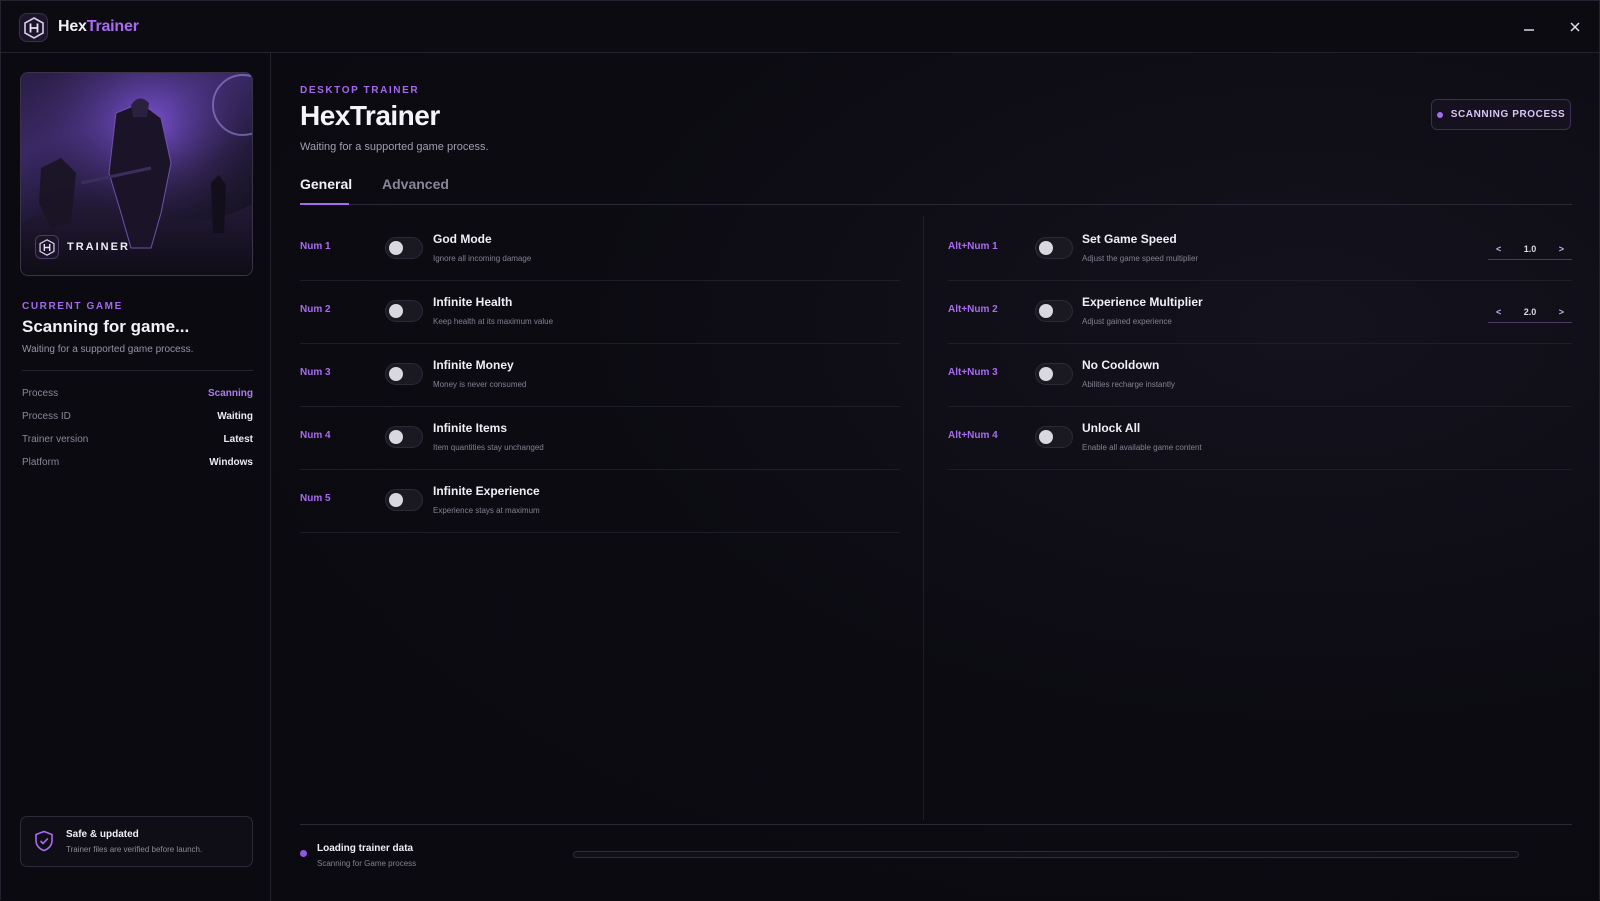  Describe the element at coordinates (1530, 249) in the screenshot. I see `stepper-value: 1.0` at that location.